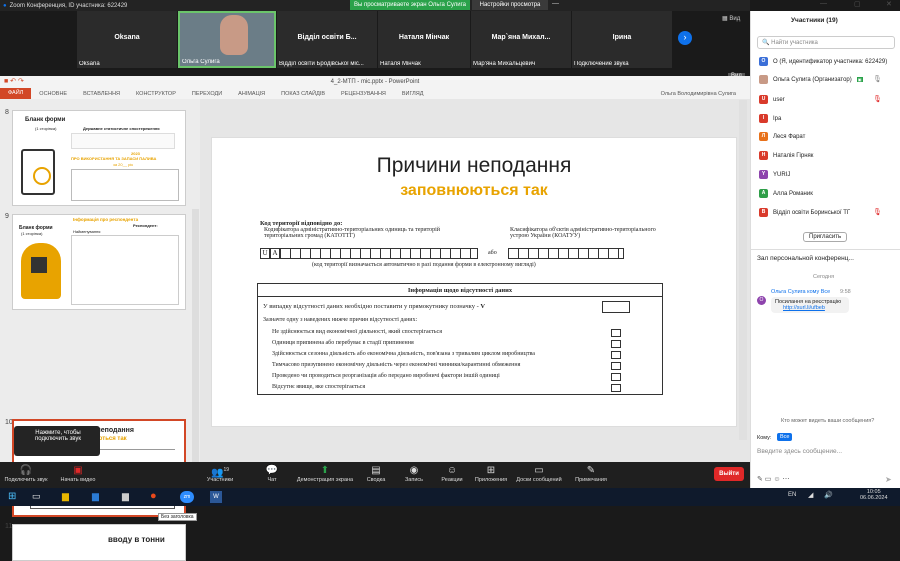  What do you see at coordinates (272, 473) in the screenshot?
I see `chat-button: 💬 Чат` at bounding box center [272, 473].